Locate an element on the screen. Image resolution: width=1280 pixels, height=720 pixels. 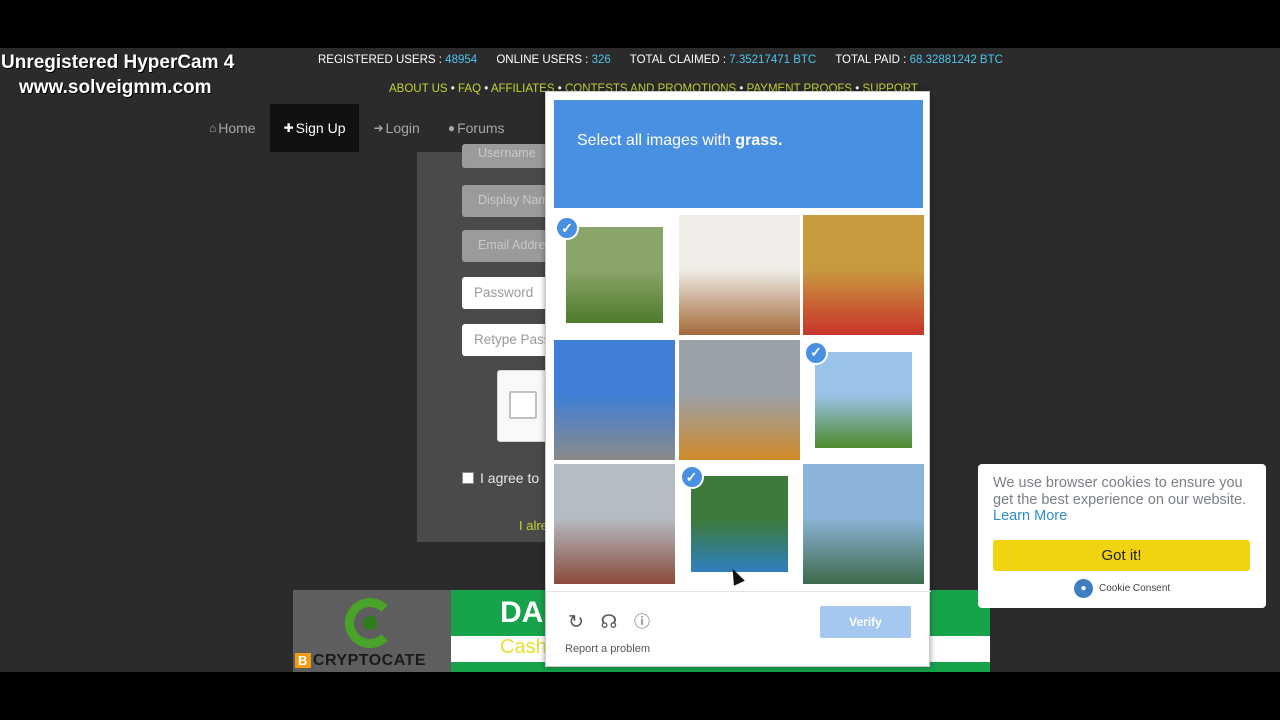
sign-in-icon: ➜ is located at coordinates (378, 128).